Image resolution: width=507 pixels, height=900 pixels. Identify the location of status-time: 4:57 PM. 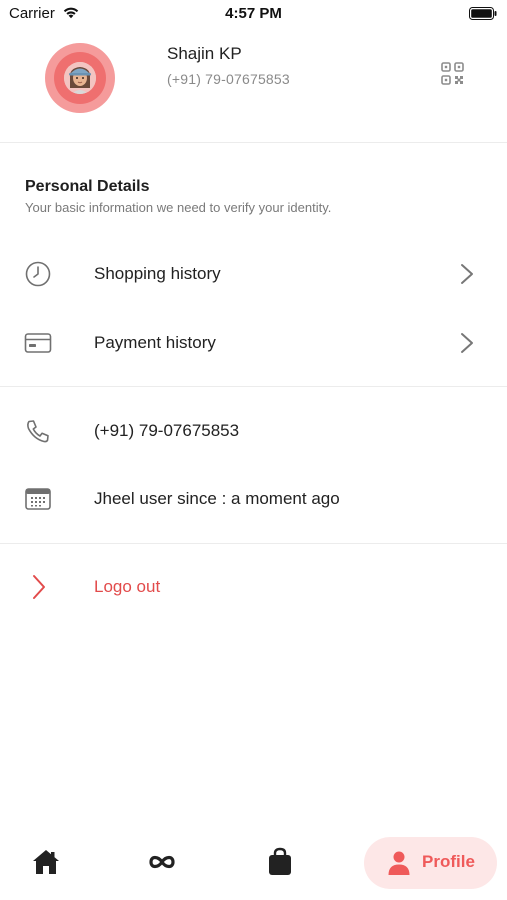
(253, 13).